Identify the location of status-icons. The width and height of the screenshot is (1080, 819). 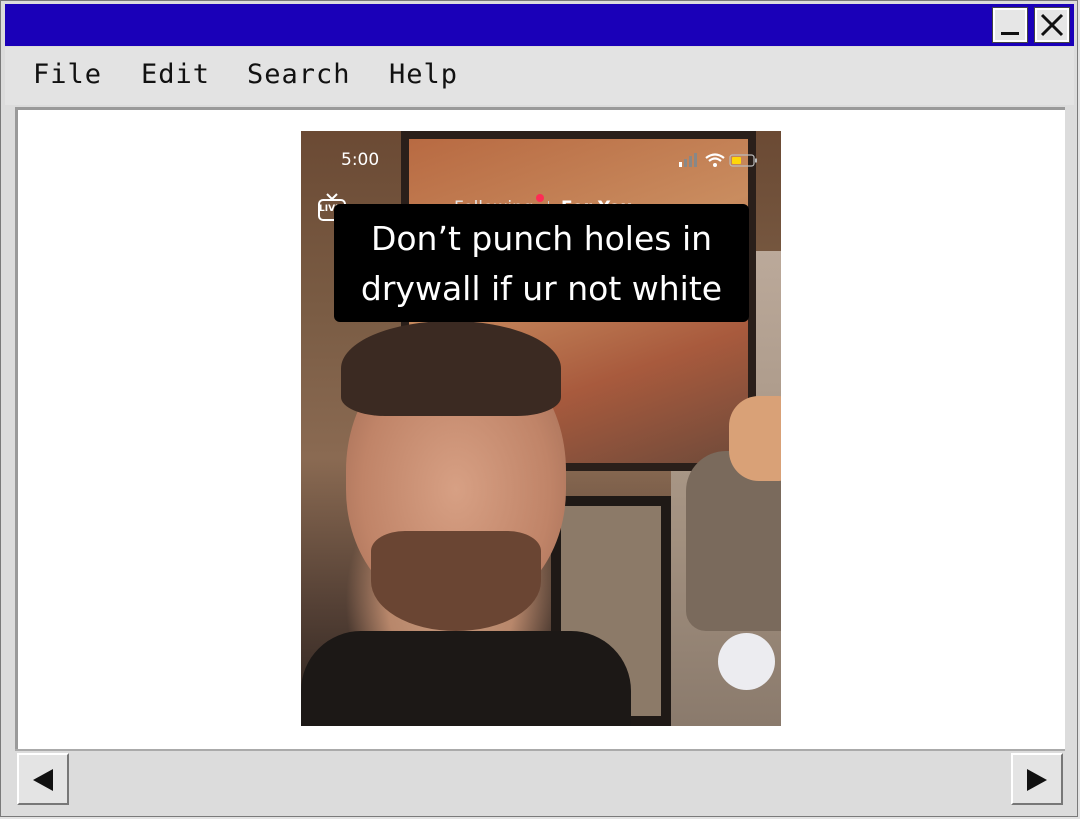
(718, 160).